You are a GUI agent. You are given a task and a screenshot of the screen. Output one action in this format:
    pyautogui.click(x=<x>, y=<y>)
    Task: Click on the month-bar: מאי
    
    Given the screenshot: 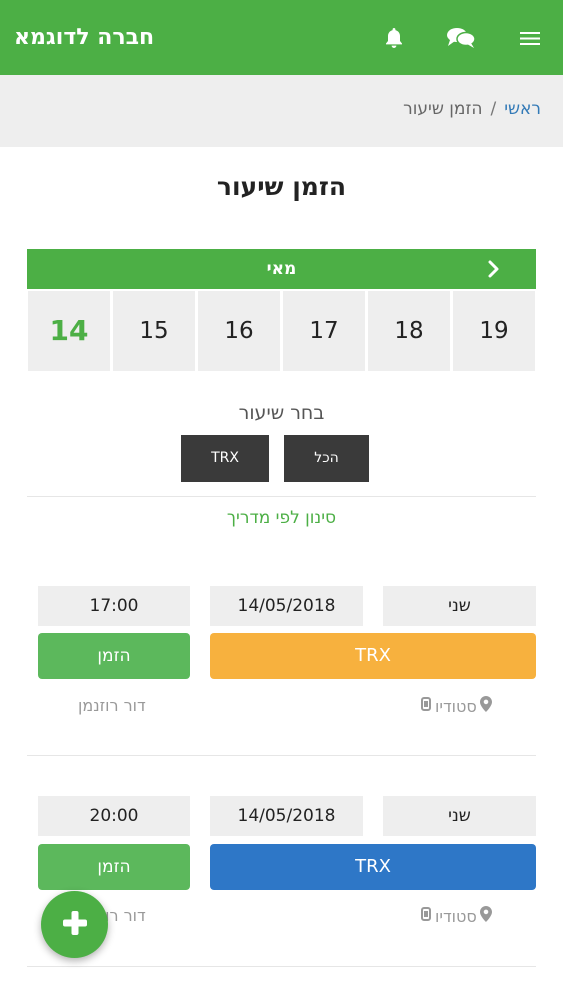 What is the action you would take?
    pyautogui.click(x=281, y=269)
    